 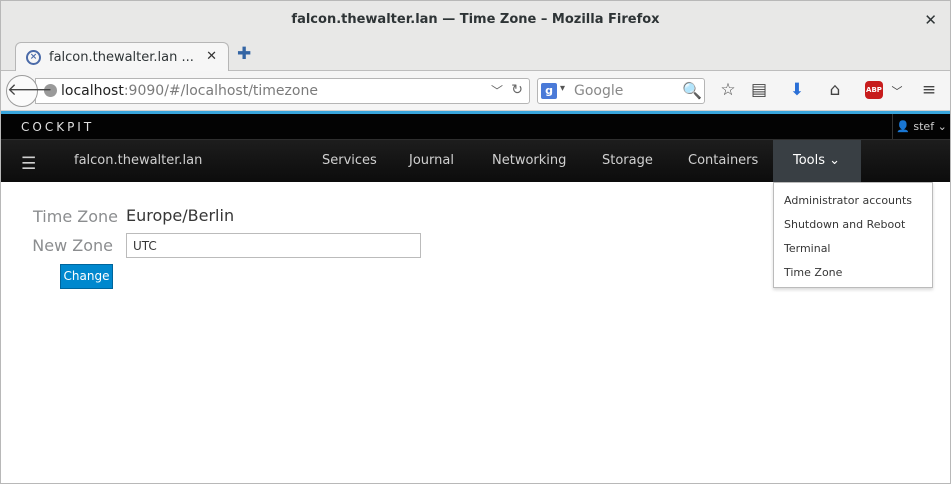 I want to click on nav-services: Services, so click(x=349, y=160).